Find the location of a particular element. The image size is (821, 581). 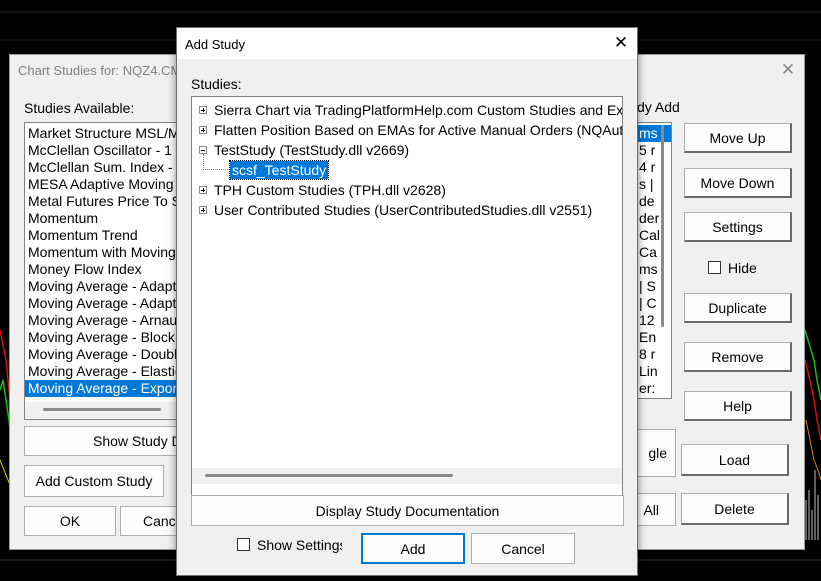

price-line-right-green is located at coordinates (812, 365).